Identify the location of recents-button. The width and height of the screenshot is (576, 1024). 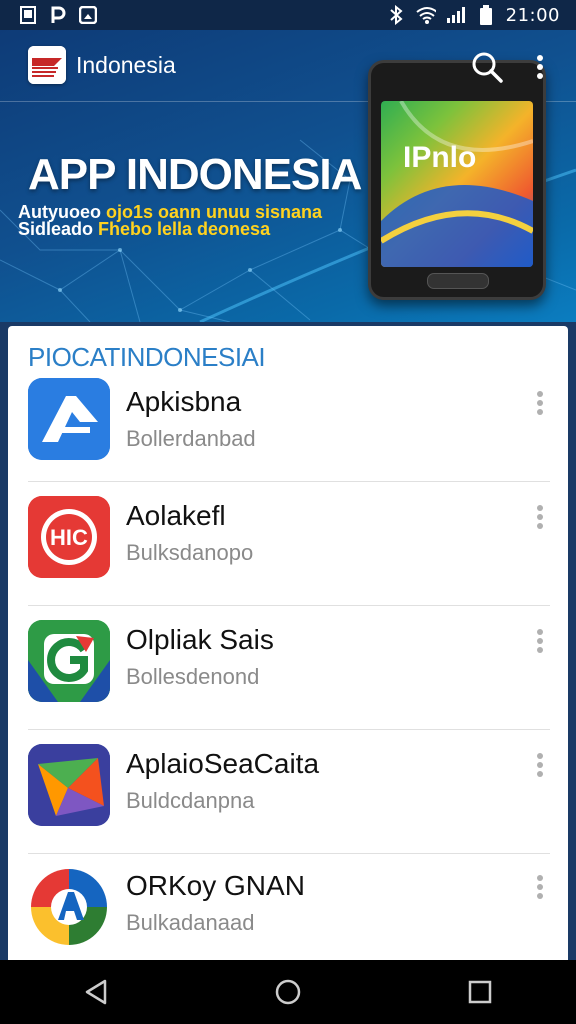
(480, 992).